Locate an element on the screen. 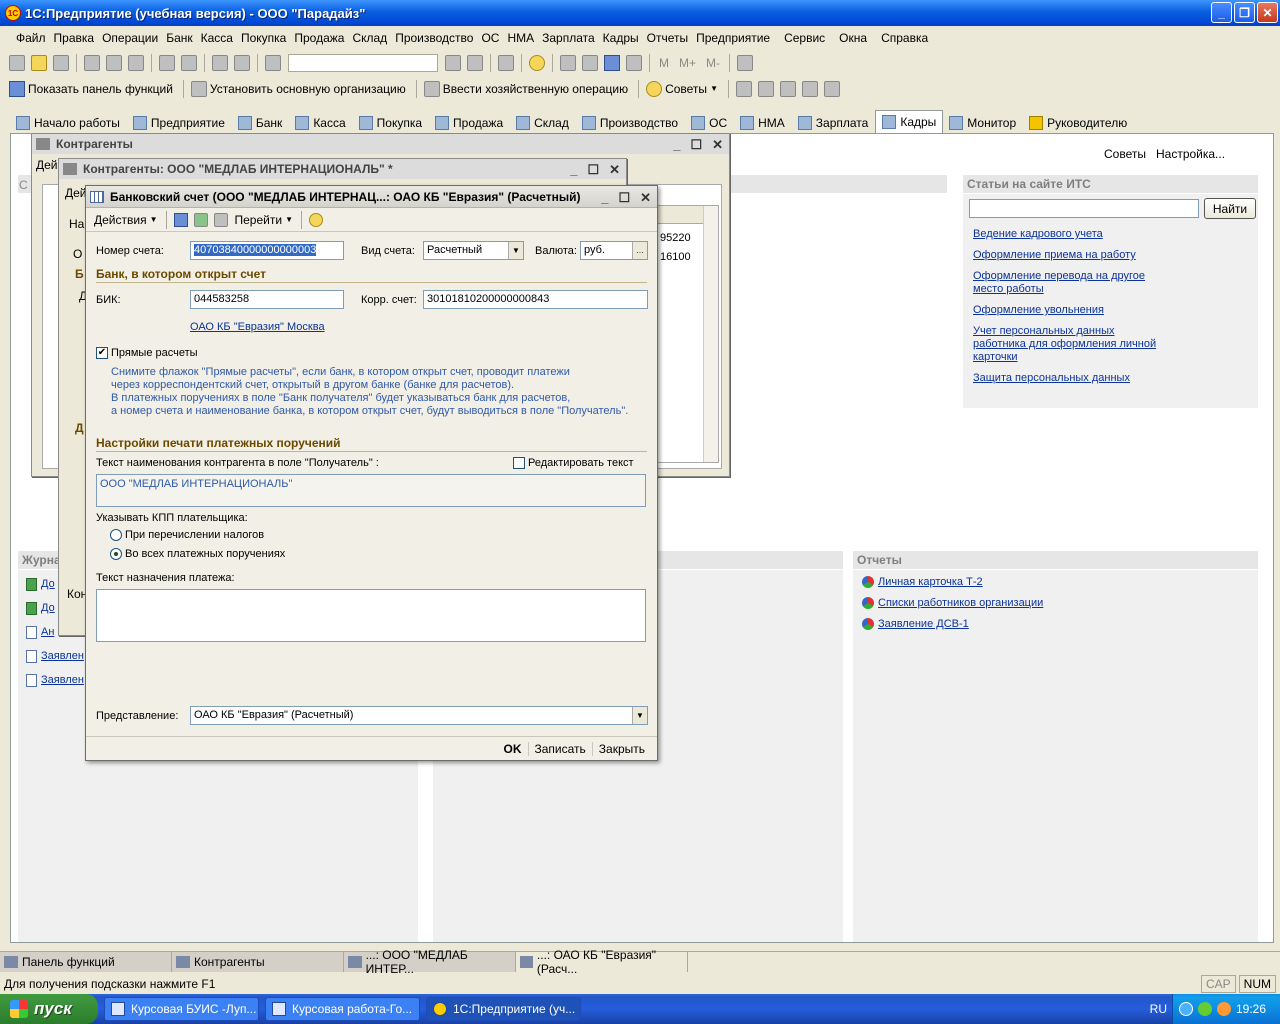 This screenshot has width=1280, height=1024. menu-salary: Зарплата is located at coordinates (568, 38).